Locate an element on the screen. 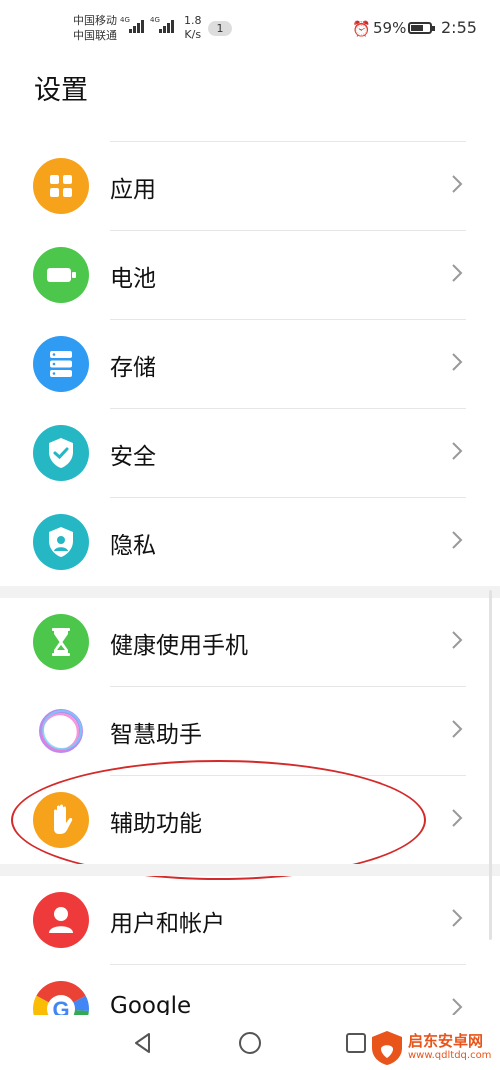 The width and height of the screenshot is (500, 1070). storage-icon is located at coordinates (61, 364).